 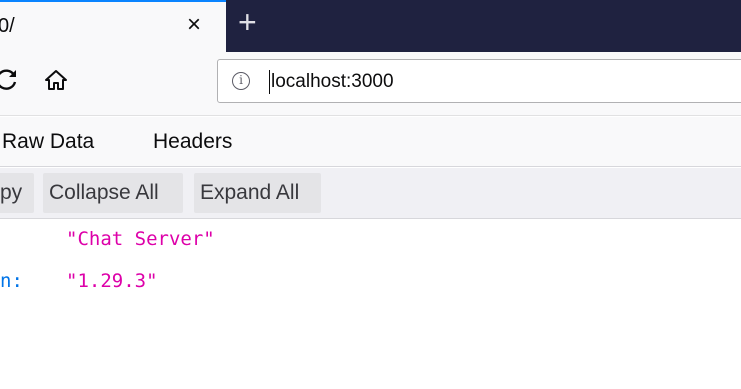 I want to click on close-tab-icon: ×, so click(x=194, y=25).